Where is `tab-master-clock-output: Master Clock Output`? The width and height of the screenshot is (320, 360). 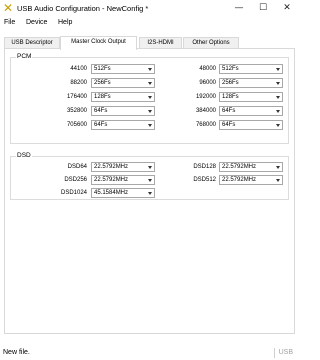
tab-master-clock-output: Master Clock Output is located at coordinates (98, 43).